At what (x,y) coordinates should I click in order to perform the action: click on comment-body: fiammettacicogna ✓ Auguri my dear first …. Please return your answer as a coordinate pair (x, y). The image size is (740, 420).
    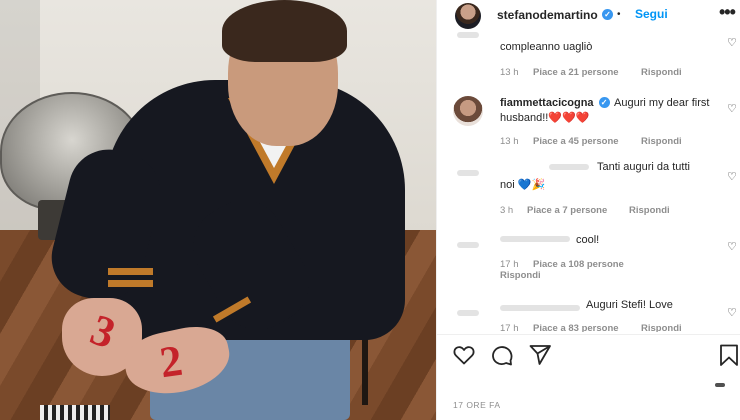
    Looking at the image, I should click on (605, 111).